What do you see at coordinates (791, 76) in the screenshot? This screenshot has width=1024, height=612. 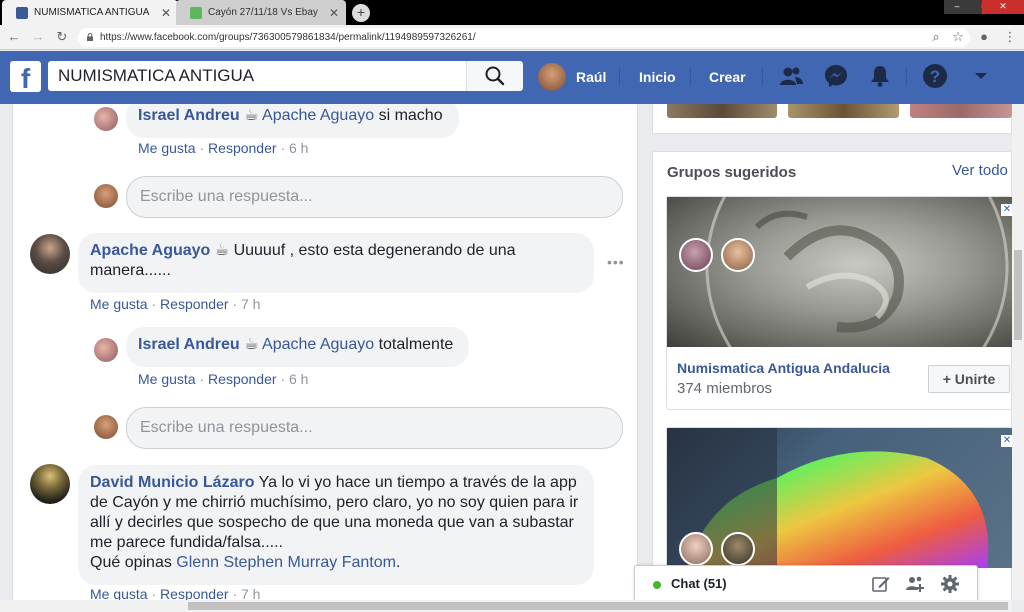 I see `friend-requests-icon` at bounding box center [791, 76].